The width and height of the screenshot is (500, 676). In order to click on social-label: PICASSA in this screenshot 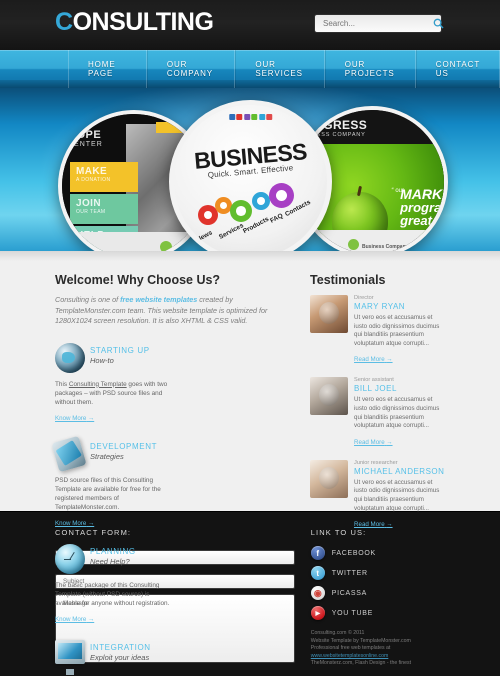, I will do `click(349, 593)`.